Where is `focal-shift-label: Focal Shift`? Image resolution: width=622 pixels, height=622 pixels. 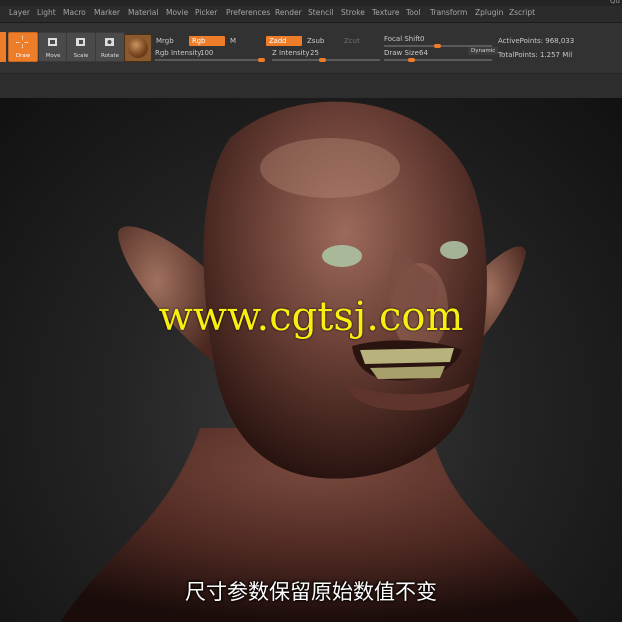
focal-shift-label: Focal Shift is located at coordinates (402, 39).